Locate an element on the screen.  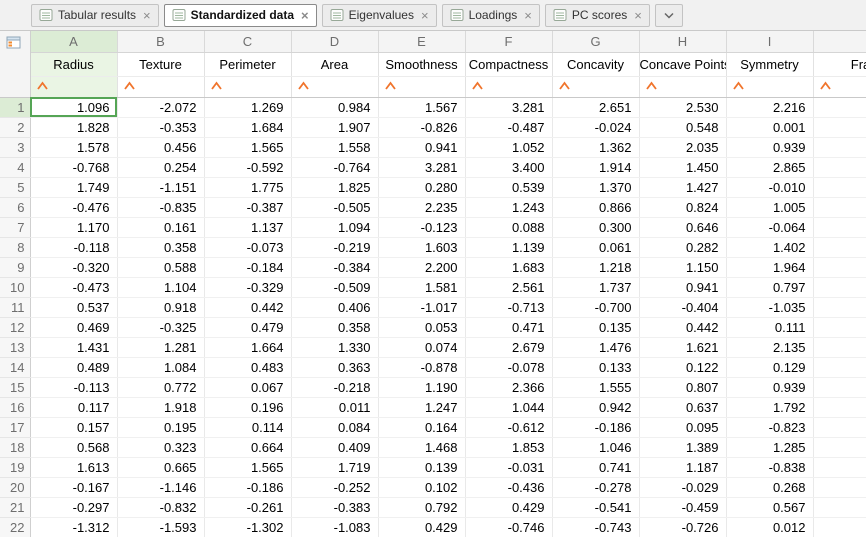
cell: 2.035 is located at coordinates (683, 147).